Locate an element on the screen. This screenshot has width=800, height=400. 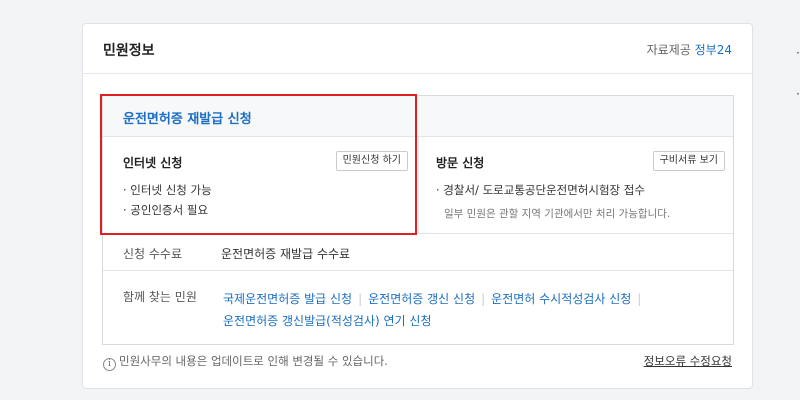
related-link-international-license: 국제운전면허증 발급 신청 is located at coordinates (287, 299).